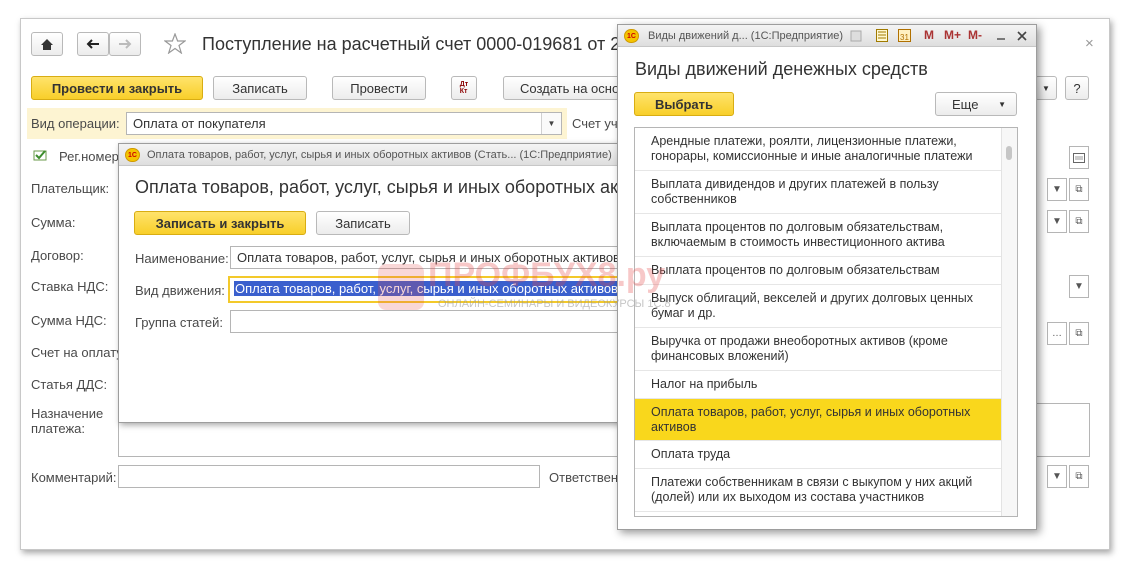 The image size is (1132, 569). I want to click on movement-types-window-title: Виды движений д... (1С:Предприятие), so click(746, 35).